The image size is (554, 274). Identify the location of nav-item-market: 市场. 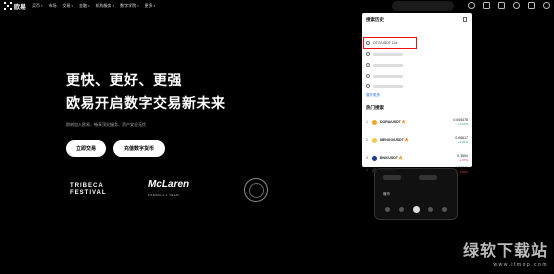
(53, 6).